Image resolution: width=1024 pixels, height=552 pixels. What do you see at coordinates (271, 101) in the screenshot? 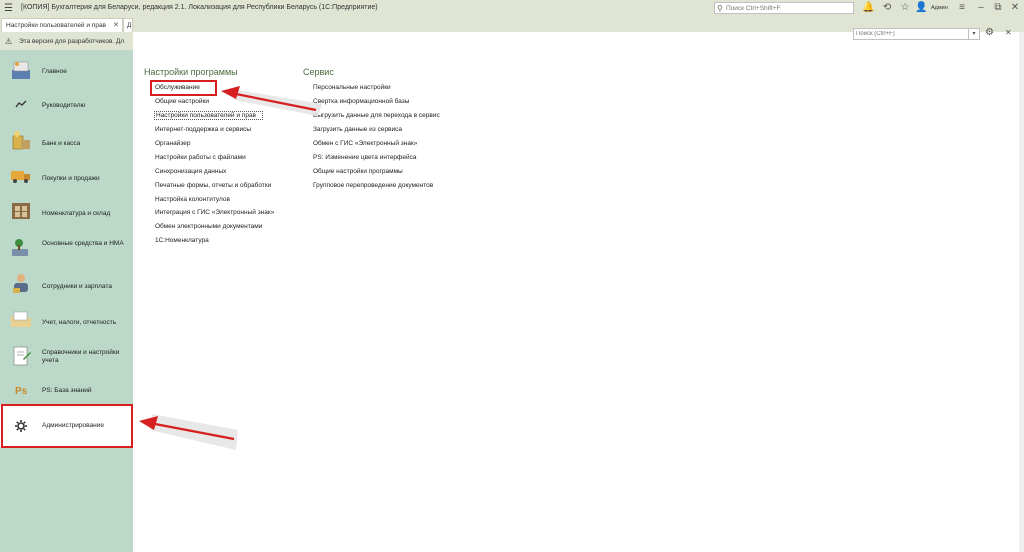
I see `arrow-to-maintenance` at bounding box center [271, 101].